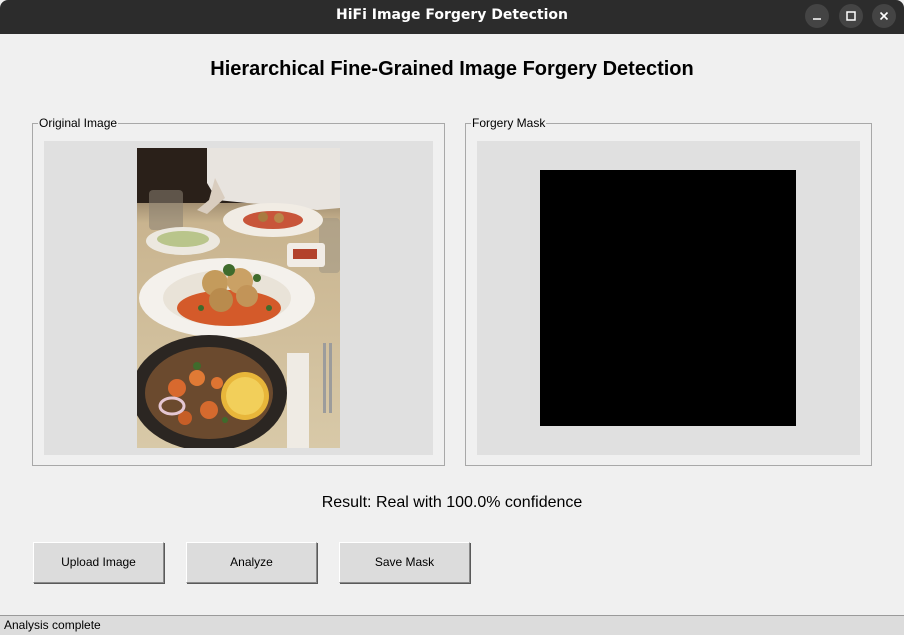 The image size is (904, 635). Describe the element at coordinates (251, 562) in the screenshot. I see `analyze-button: Analyze` at that location.